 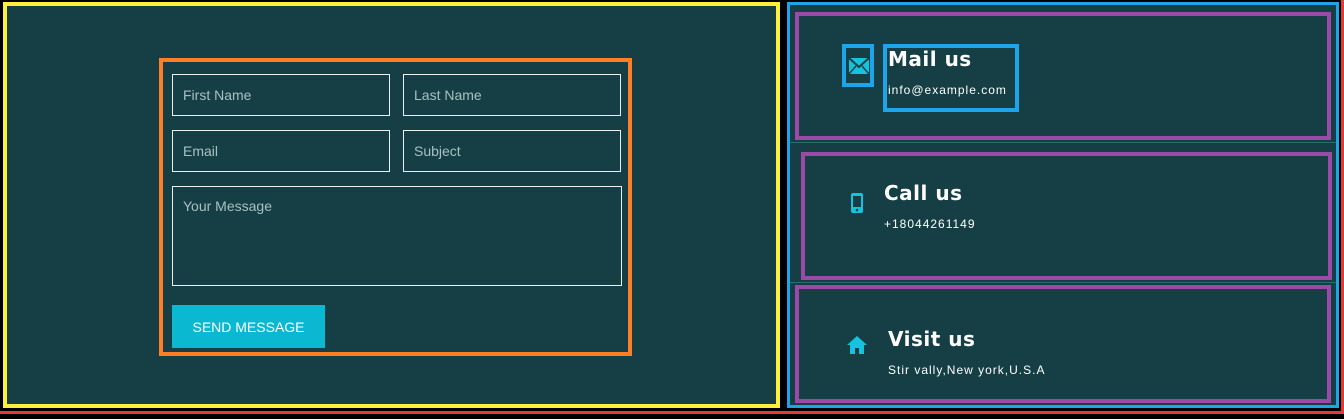 I want to click on mail-card: Mail us info@example.com, so click(x=1063, y=76).